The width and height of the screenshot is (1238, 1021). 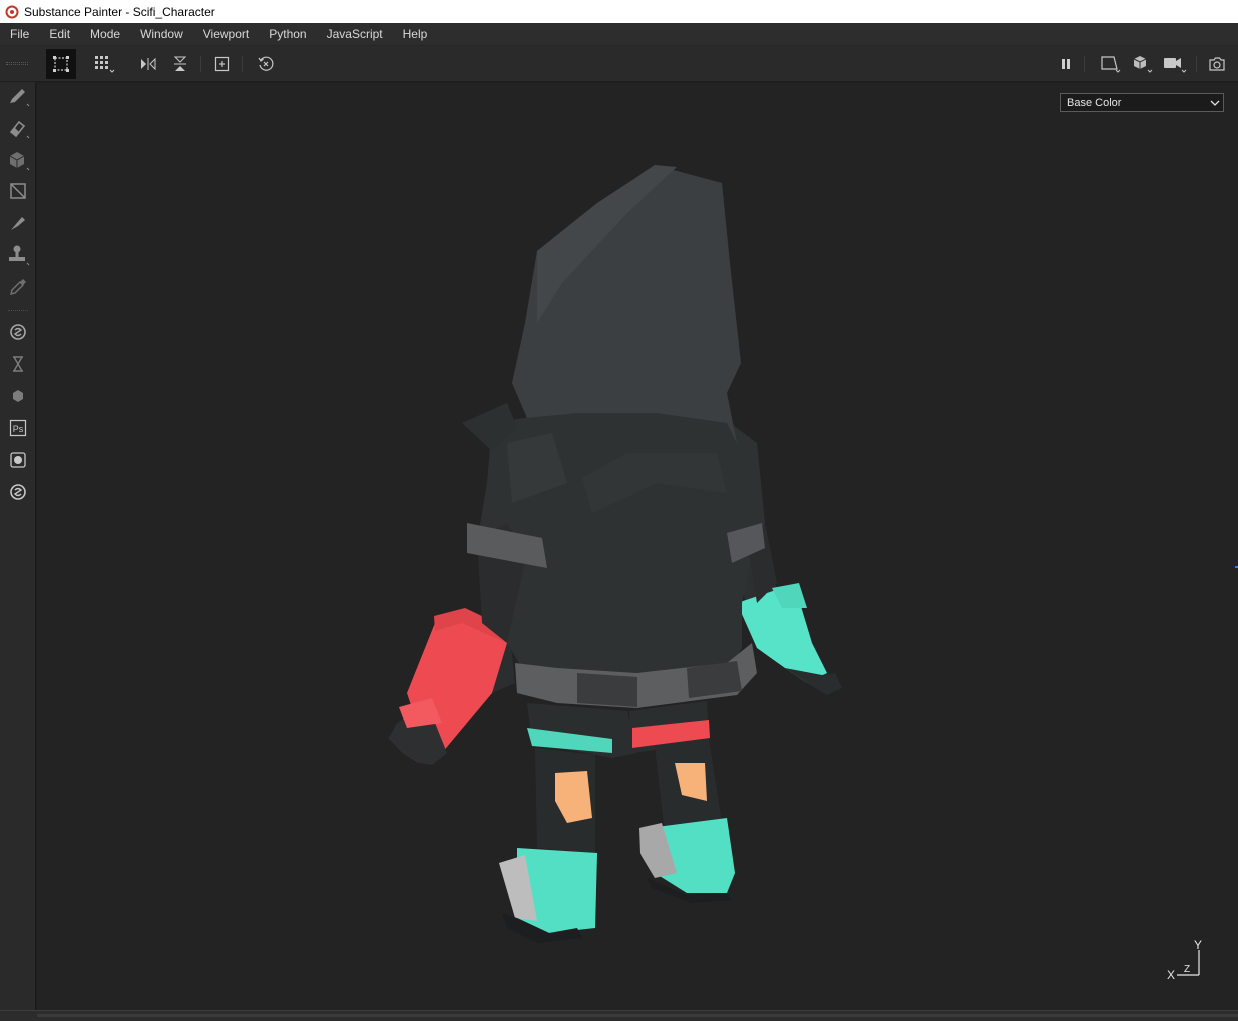 What do you see at coordinates (637, 1015) in the screenshot?
I see `scrollbar-track` at bounding box center [637, 1015].